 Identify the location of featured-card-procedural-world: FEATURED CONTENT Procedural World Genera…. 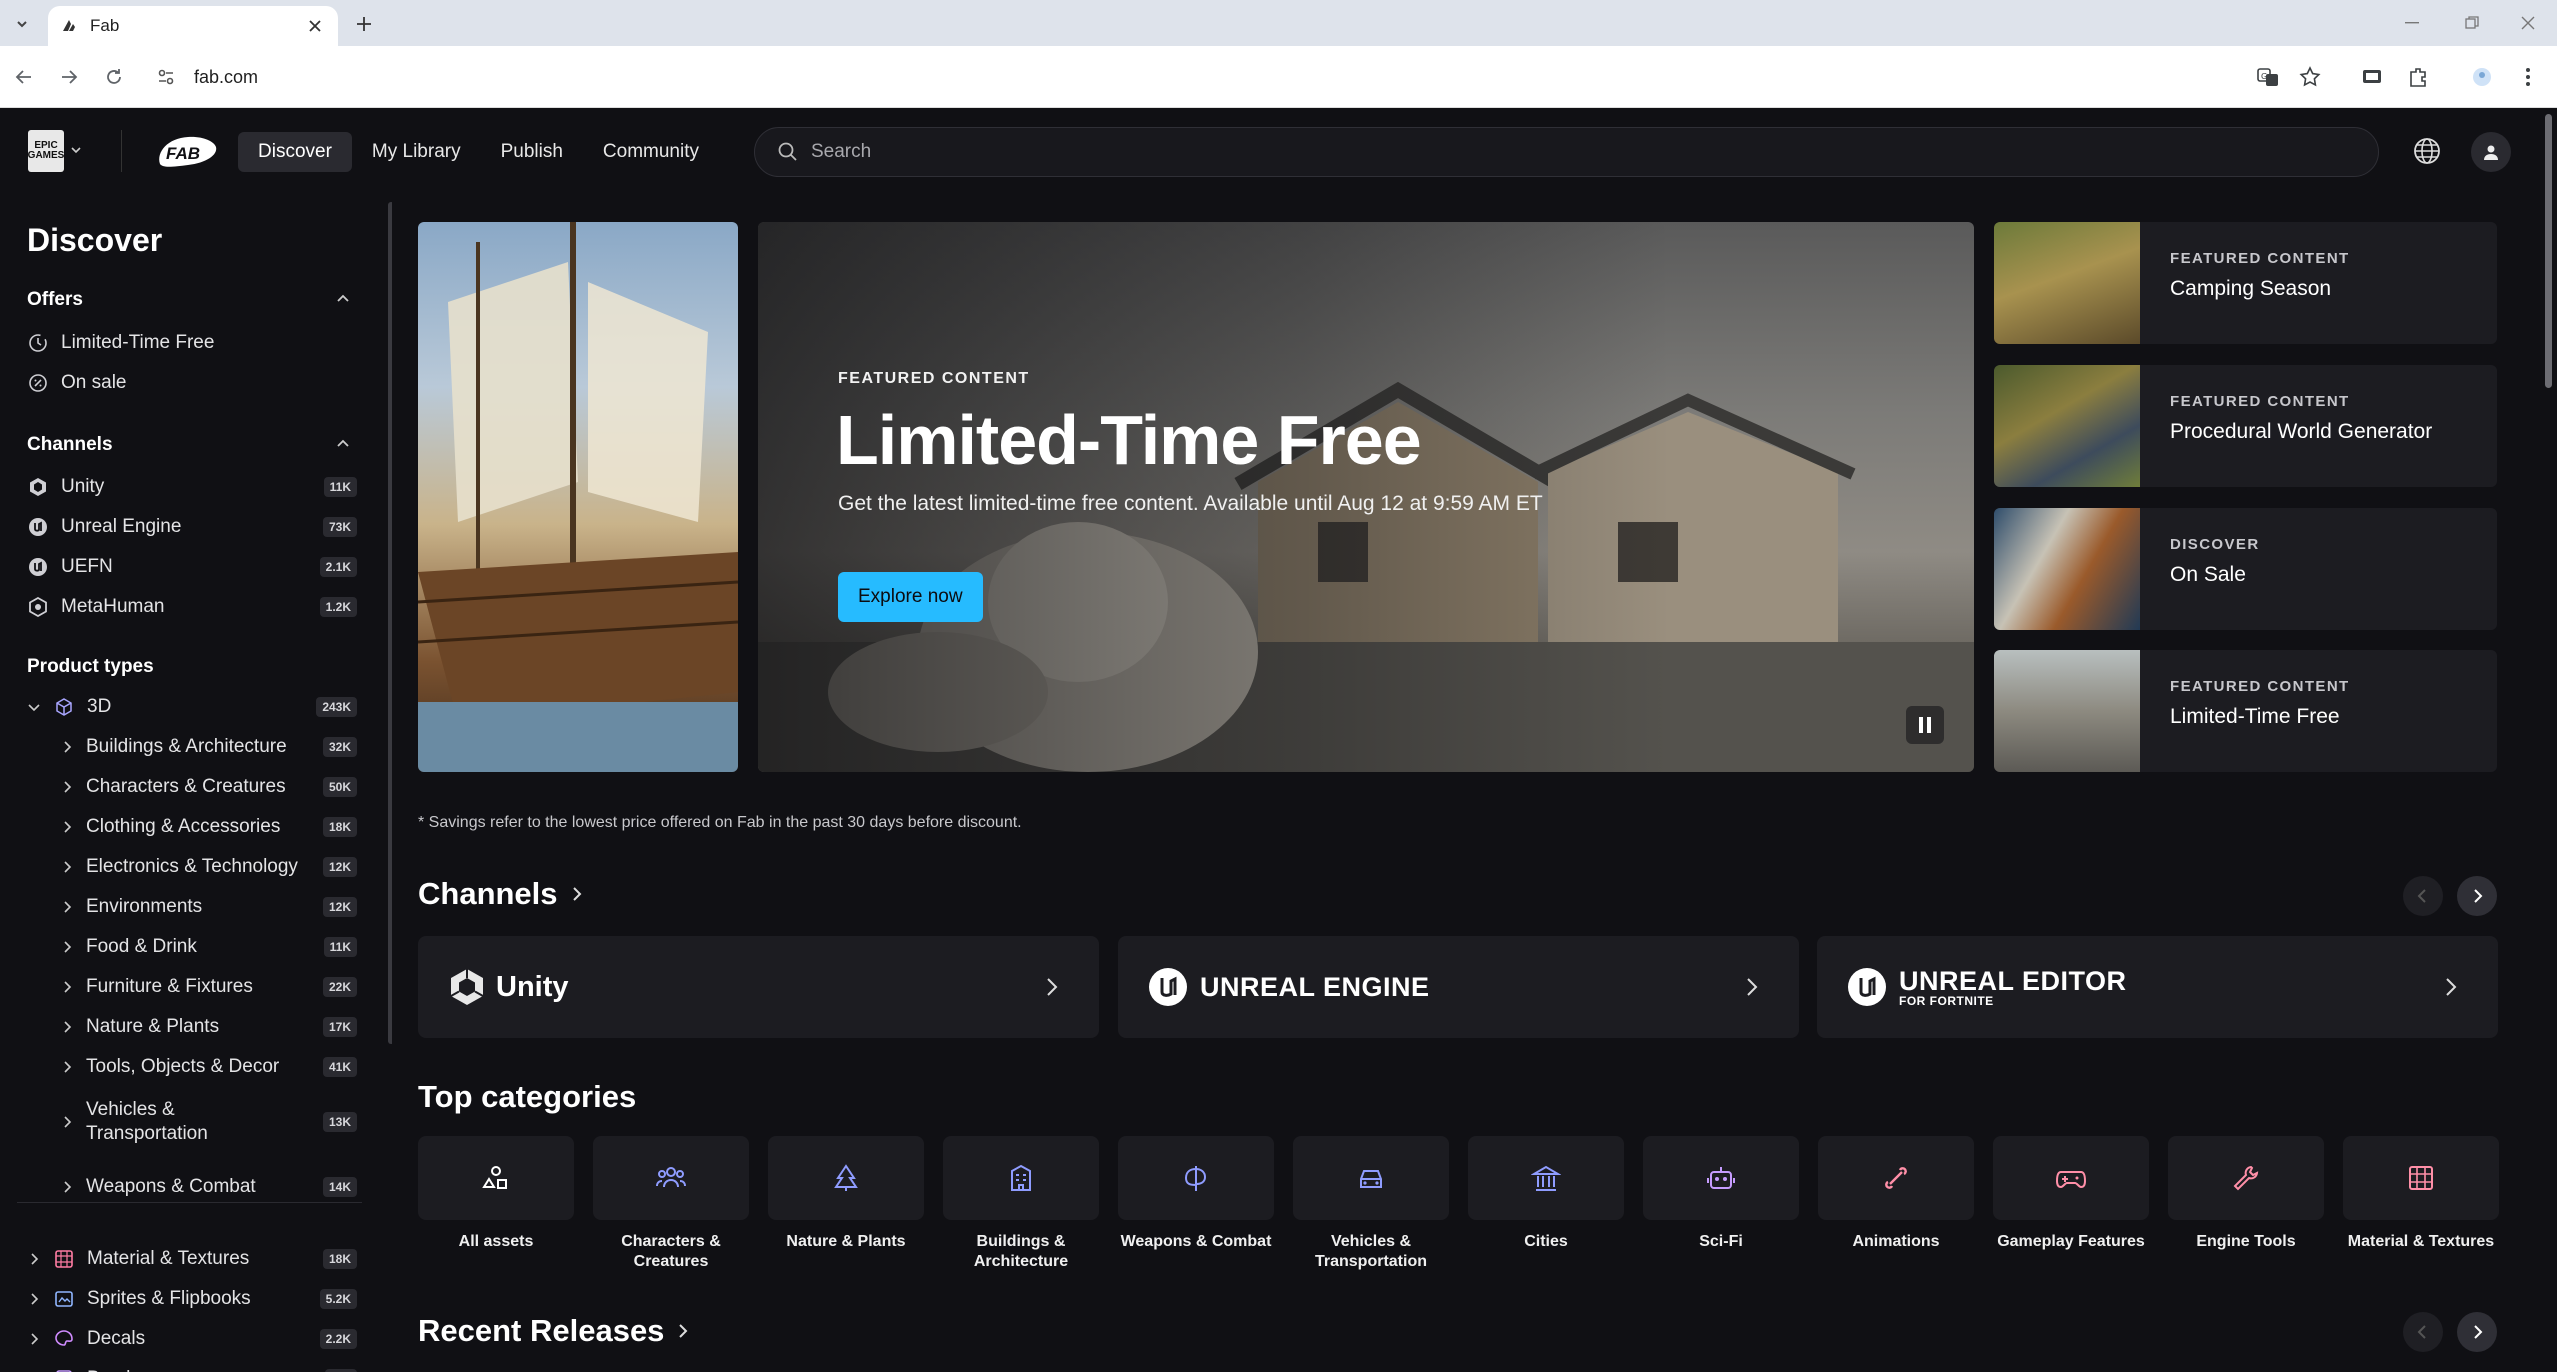
(2245, 426).